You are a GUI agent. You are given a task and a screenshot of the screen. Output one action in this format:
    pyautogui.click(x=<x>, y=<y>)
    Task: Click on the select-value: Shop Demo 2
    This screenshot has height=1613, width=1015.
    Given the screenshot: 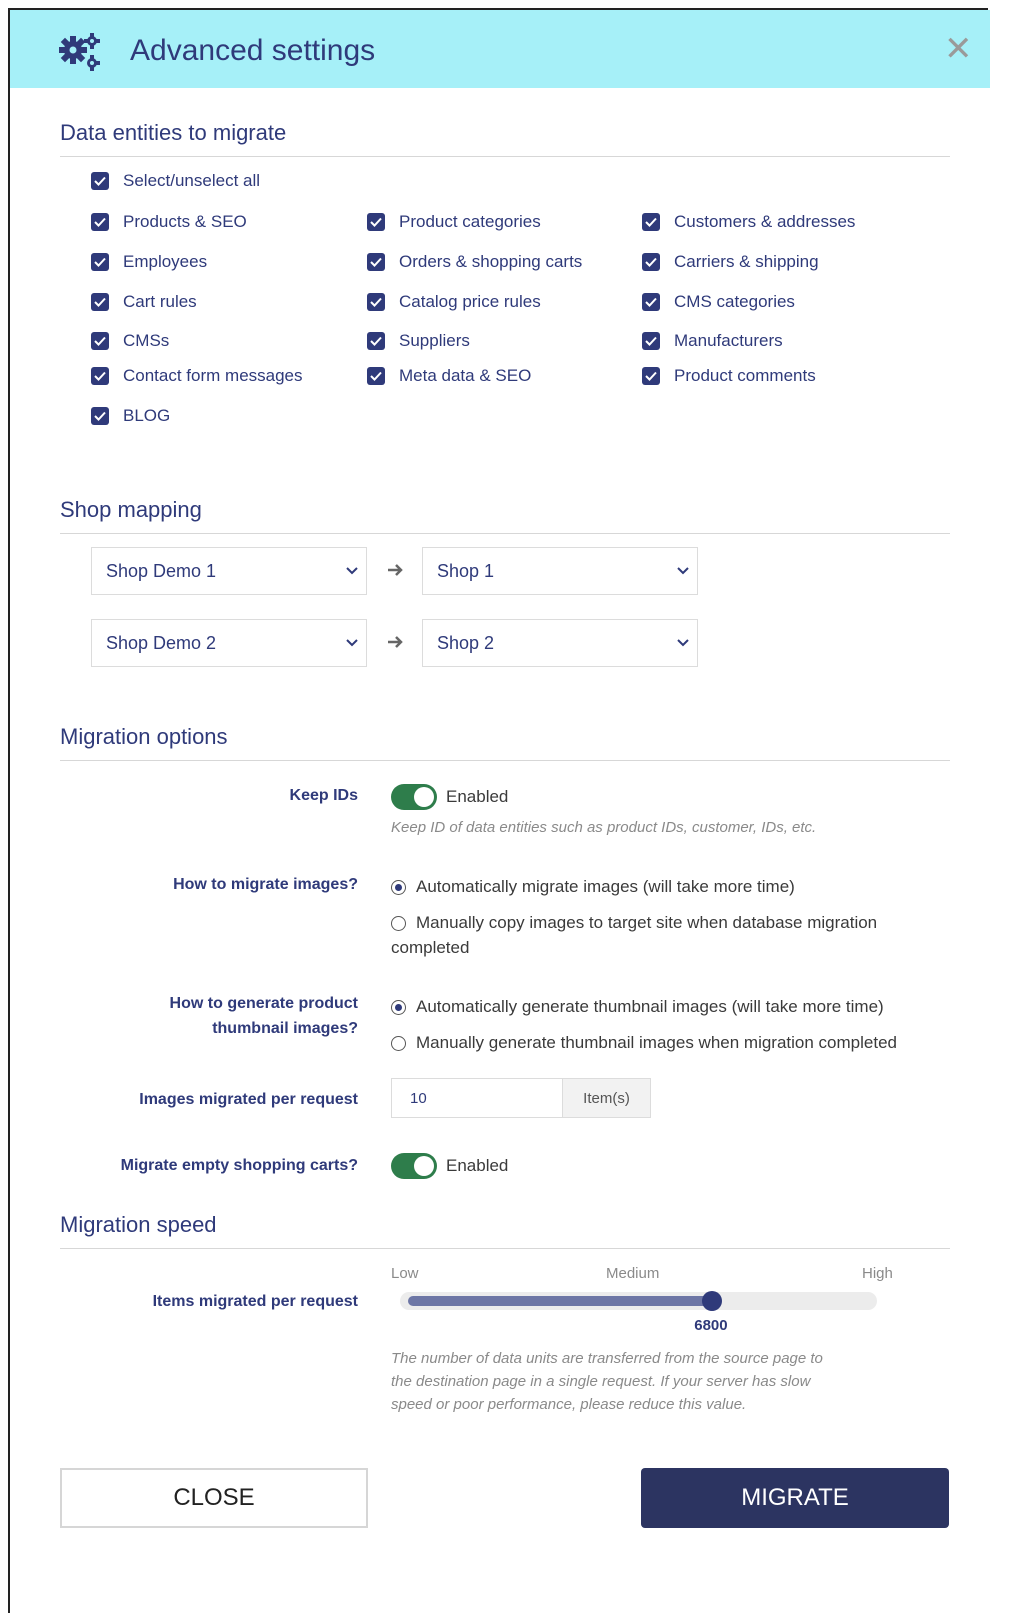 What is the action you would take?
    pyautogui.click(x=161, y=642)
    